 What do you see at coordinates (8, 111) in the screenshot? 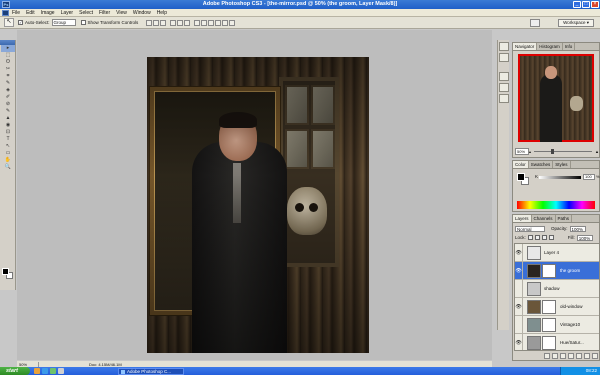
I see `history-brush-tool-button: ✎` at bounding box center [8, 111].